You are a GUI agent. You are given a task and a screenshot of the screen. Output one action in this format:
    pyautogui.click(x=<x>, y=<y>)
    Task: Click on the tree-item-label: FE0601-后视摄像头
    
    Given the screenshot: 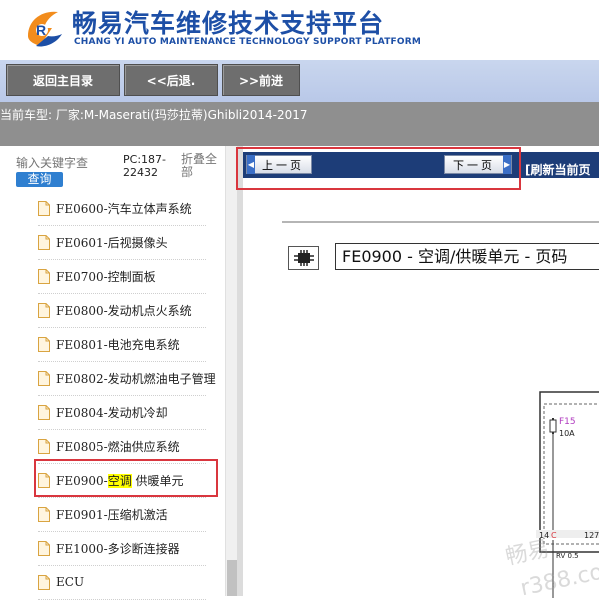 What is the action you would take?
    pyautogui.click(x=112, y=242)
    